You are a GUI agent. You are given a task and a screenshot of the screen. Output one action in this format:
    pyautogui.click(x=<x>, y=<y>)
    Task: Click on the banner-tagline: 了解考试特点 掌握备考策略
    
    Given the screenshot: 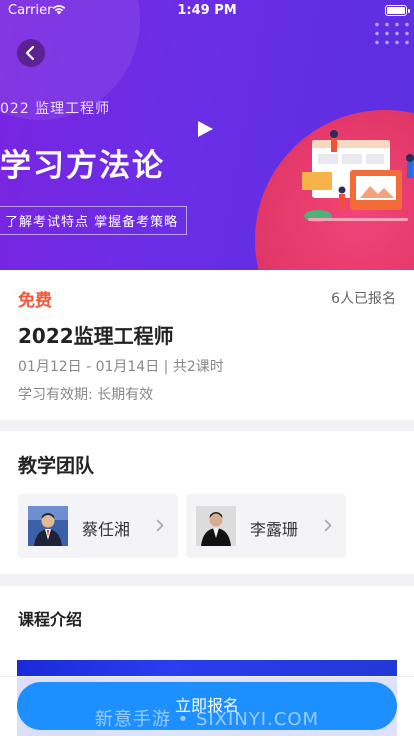 What is the action you would take?
    pyautogui.click(x=94, y=220)
    